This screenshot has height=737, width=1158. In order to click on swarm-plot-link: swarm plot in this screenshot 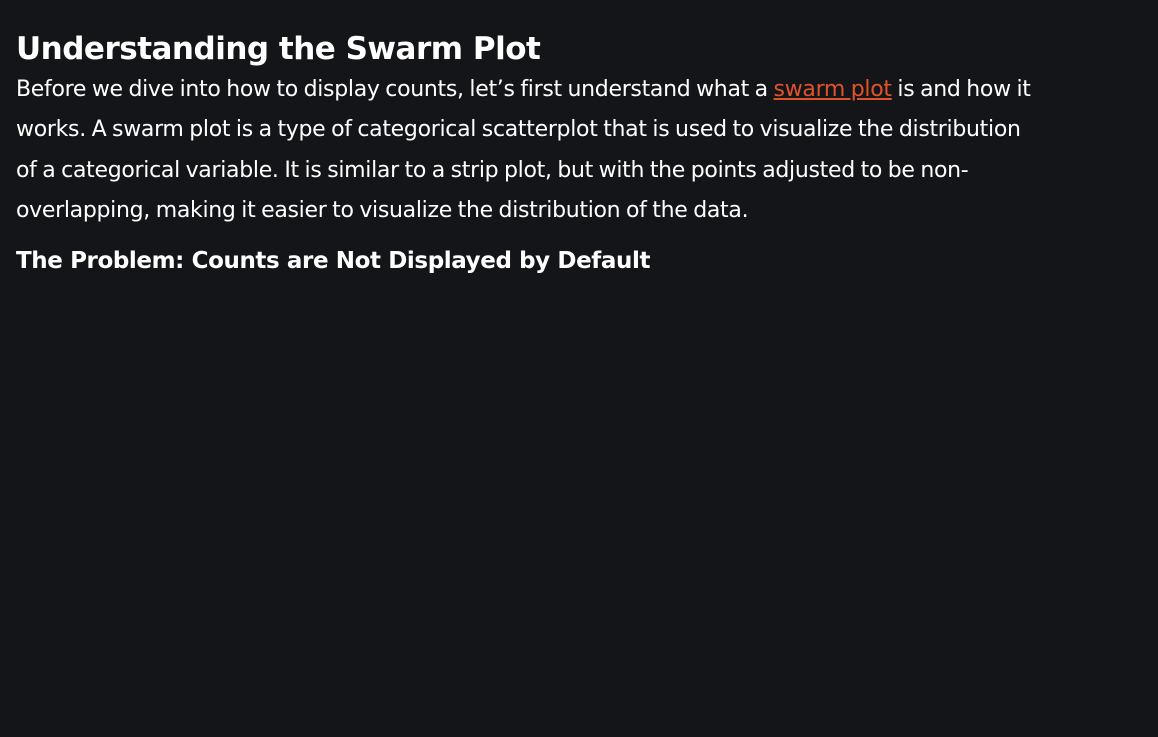, I will do `click(833, 89)`.